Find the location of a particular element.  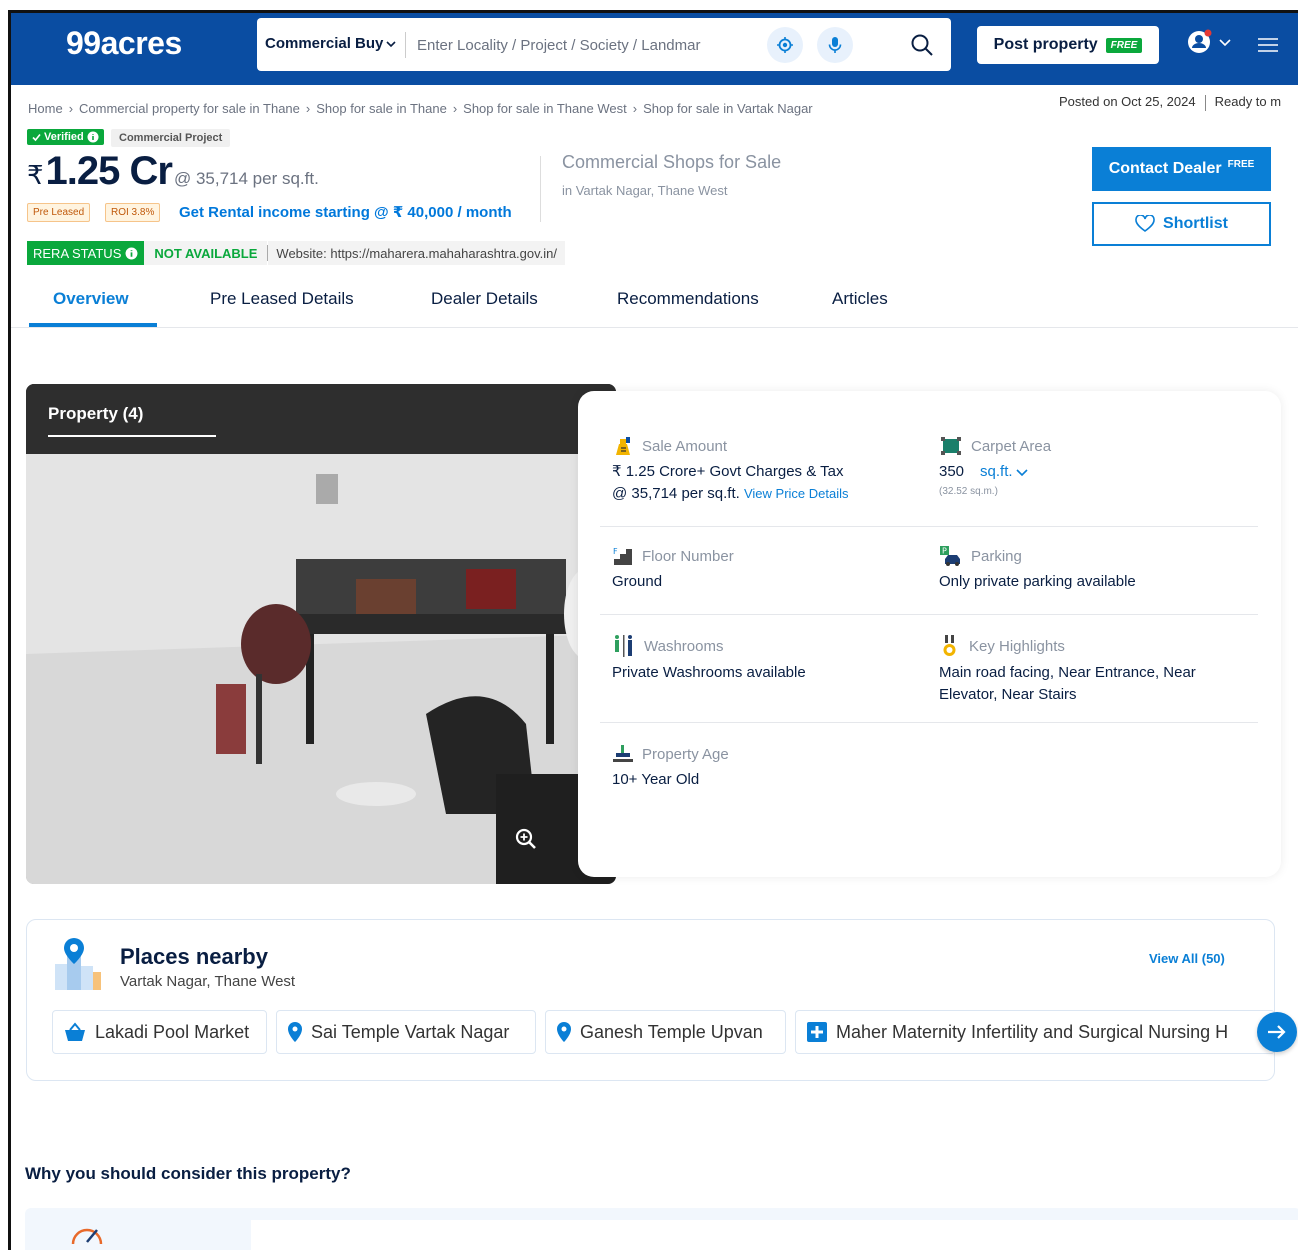

photo-count-title: Property (4) is located at coordinates (95, 414).